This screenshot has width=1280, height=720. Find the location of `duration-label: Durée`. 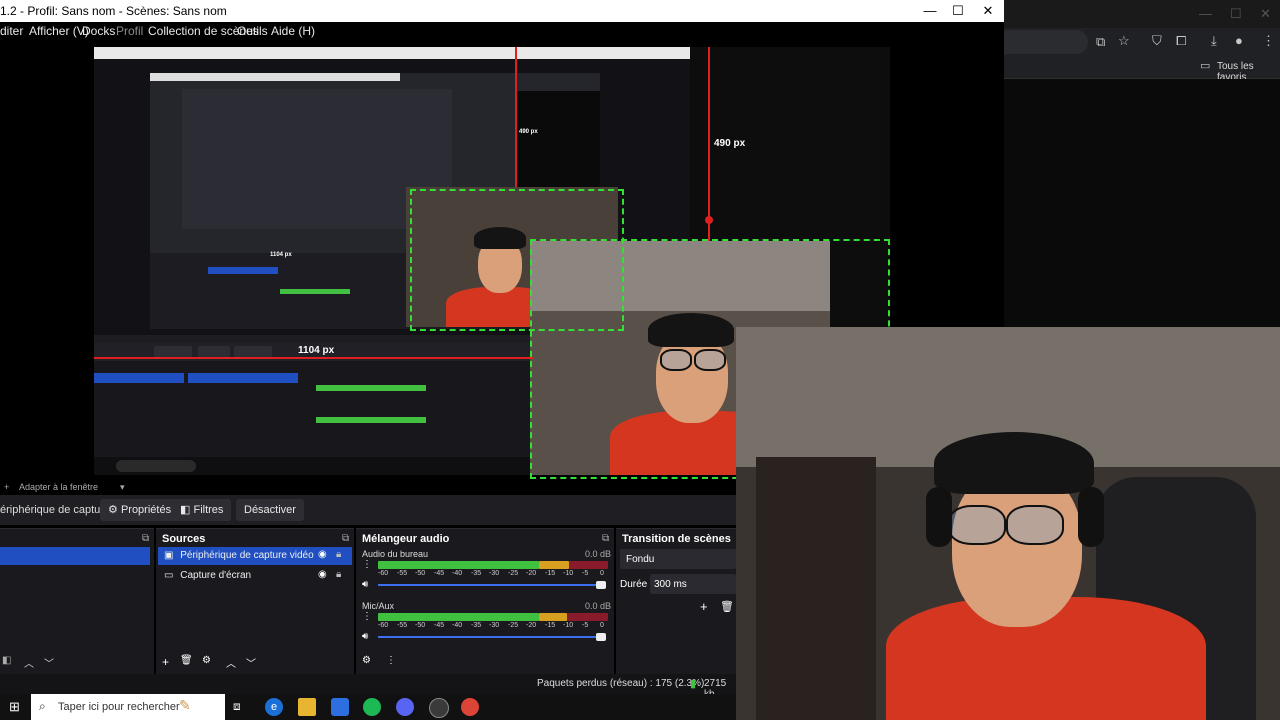

duration-label: Durée is located at coordinates (634, 584).